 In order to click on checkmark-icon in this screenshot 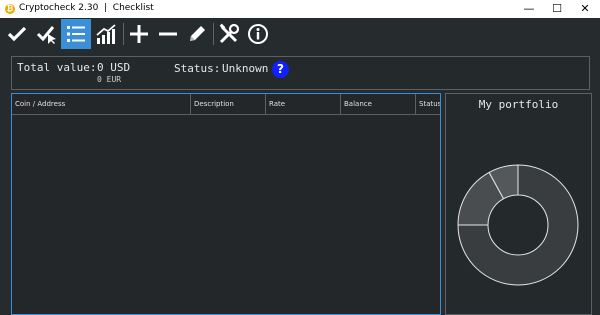, I will do `click(17, 34)`.